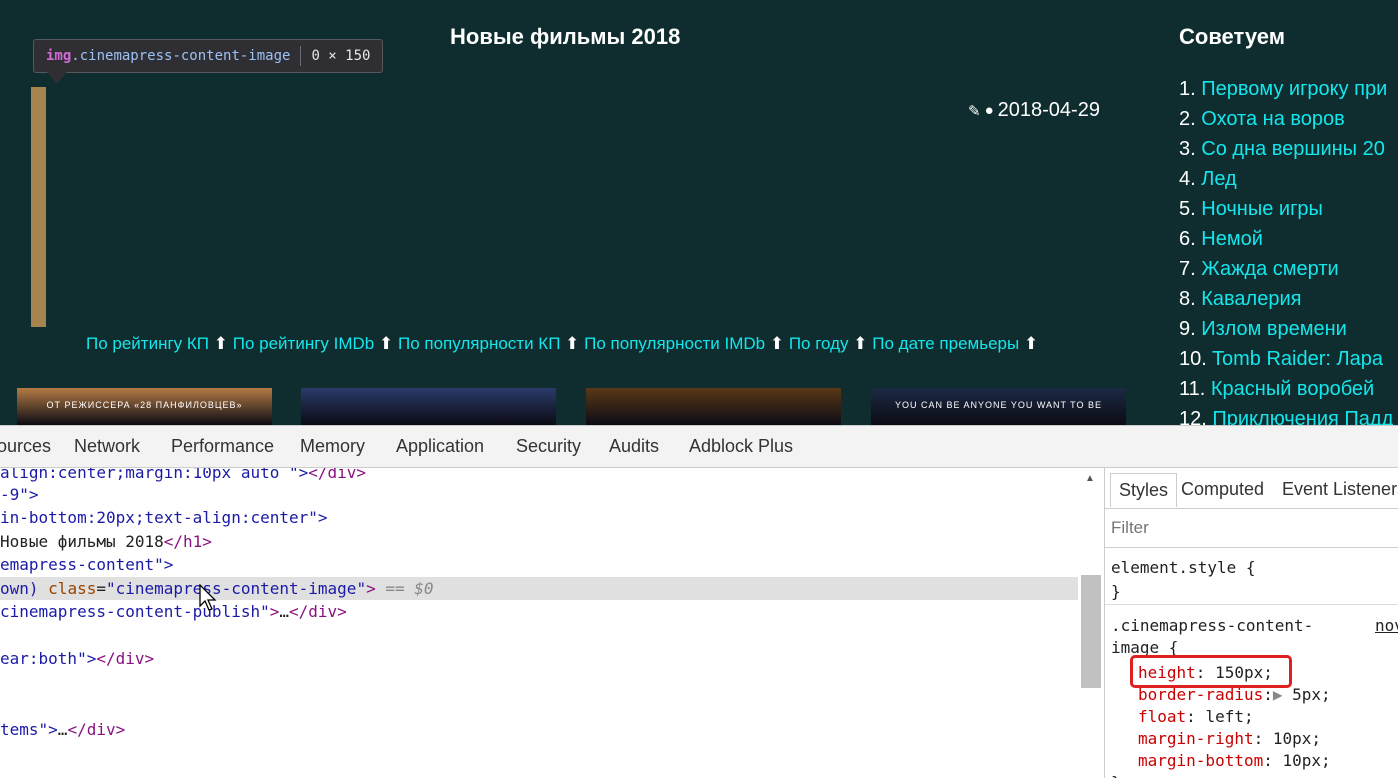  Describe the element at coordinates (19, 494) in the screenshot. I see `dom-line: -9">` at that location.